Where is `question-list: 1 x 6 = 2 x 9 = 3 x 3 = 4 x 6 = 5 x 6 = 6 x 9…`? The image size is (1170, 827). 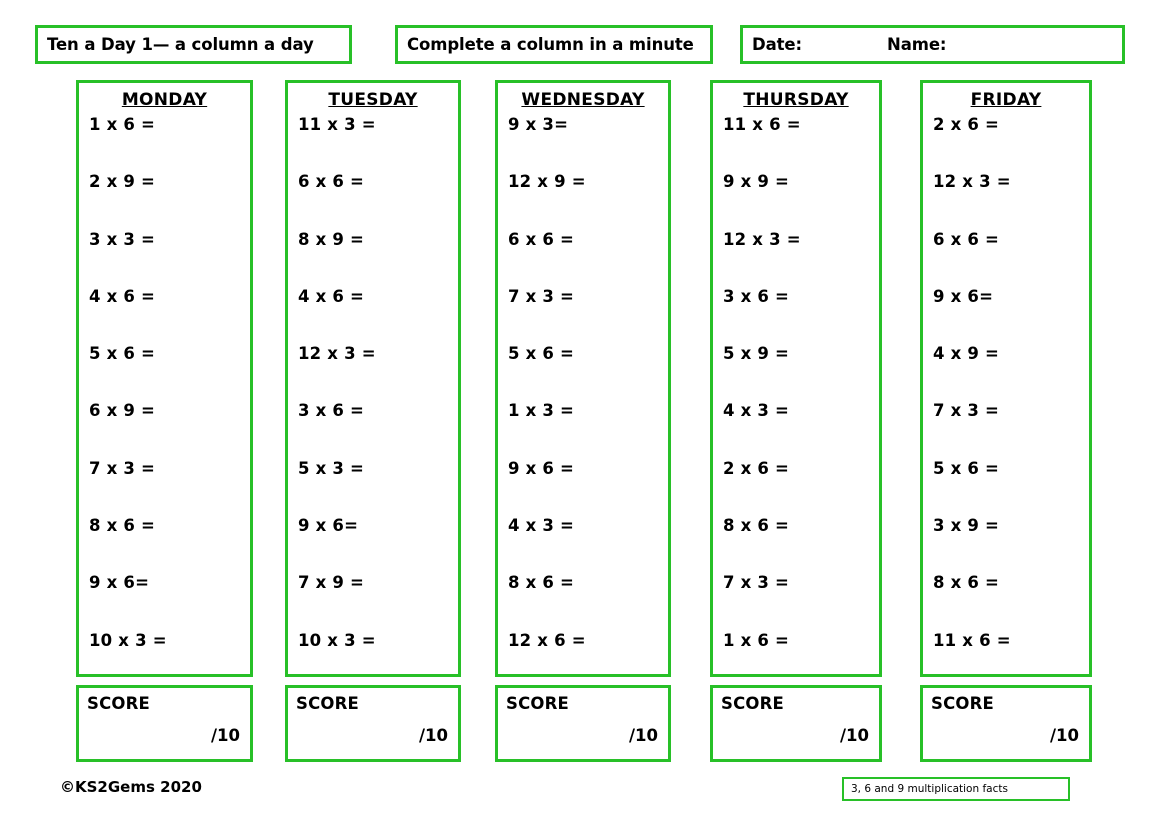 question-list: 1 x 6 = 2 x 9 = 3 x 3 = 4 x 6 = 5 x 6 = 6 x 9… is located at coordinates (164, 403).